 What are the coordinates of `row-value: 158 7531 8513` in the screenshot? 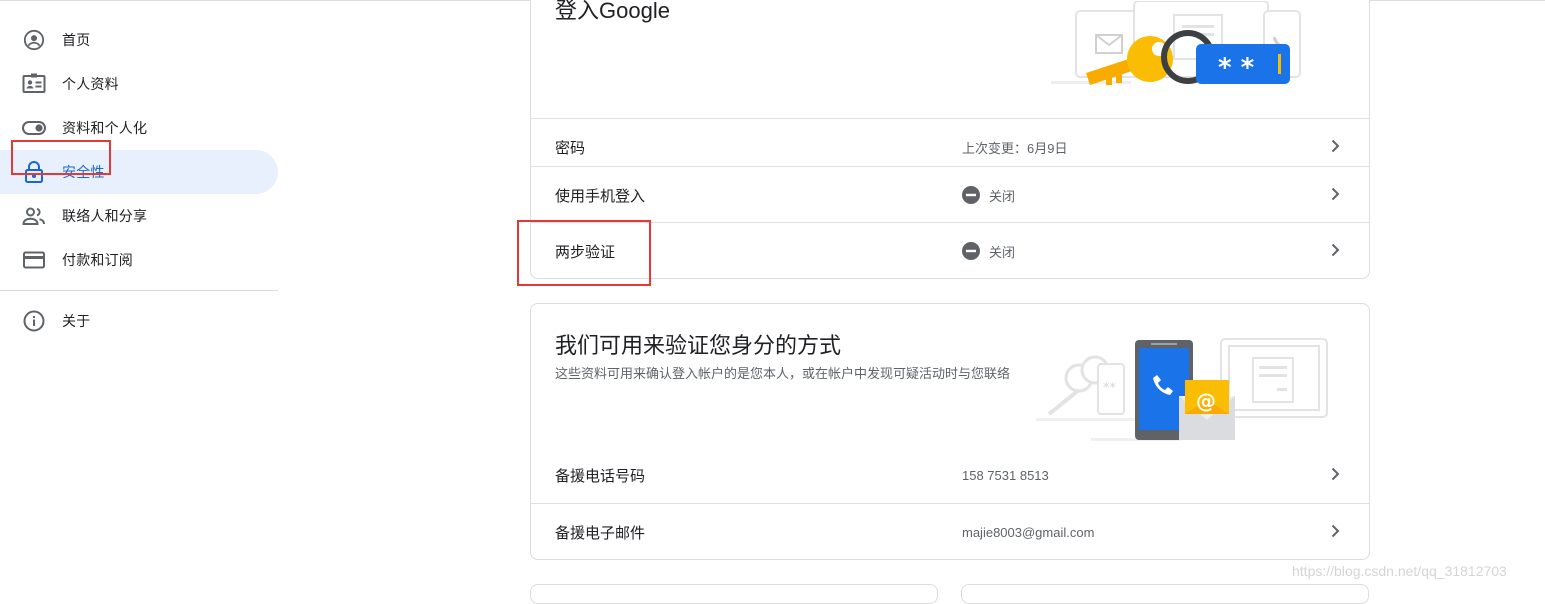 It's located at (1005, 475).